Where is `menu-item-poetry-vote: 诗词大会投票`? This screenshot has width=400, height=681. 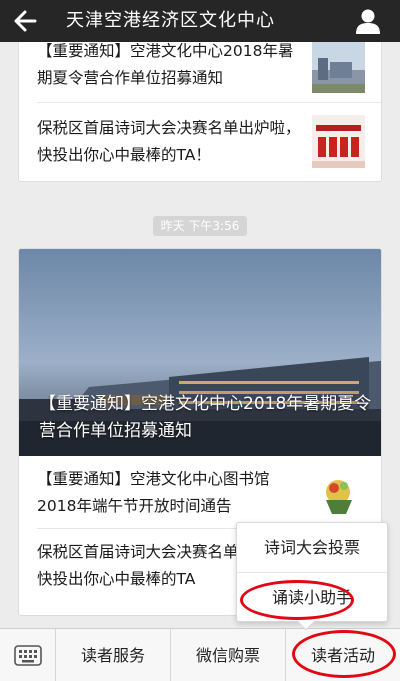 menu-item-poetry-vote: 诗词大会投票 is located at coordinates (312, 548).